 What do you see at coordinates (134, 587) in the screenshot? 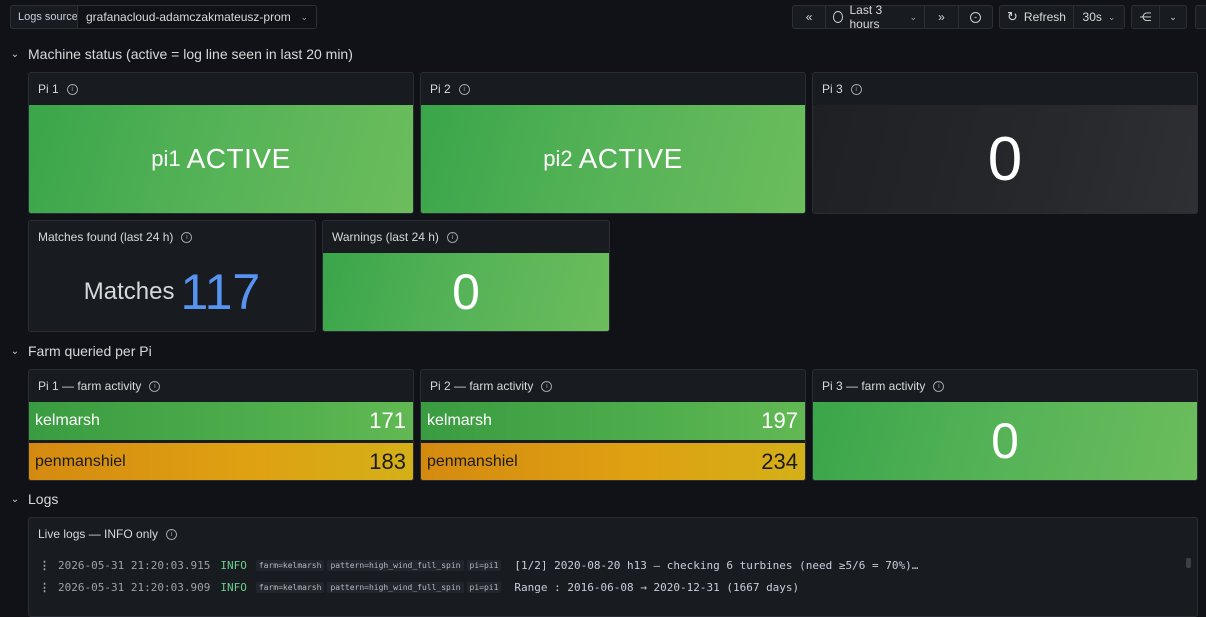
I see `log-timestamp: 2026-05-31 21:20:03.909` at bounding box center [134, 587].